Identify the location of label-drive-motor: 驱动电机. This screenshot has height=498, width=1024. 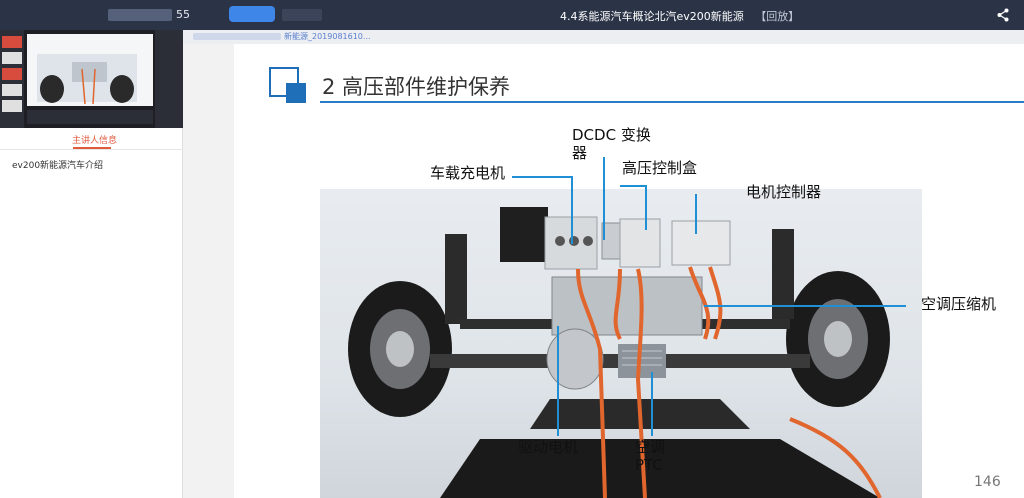
(548, 447).